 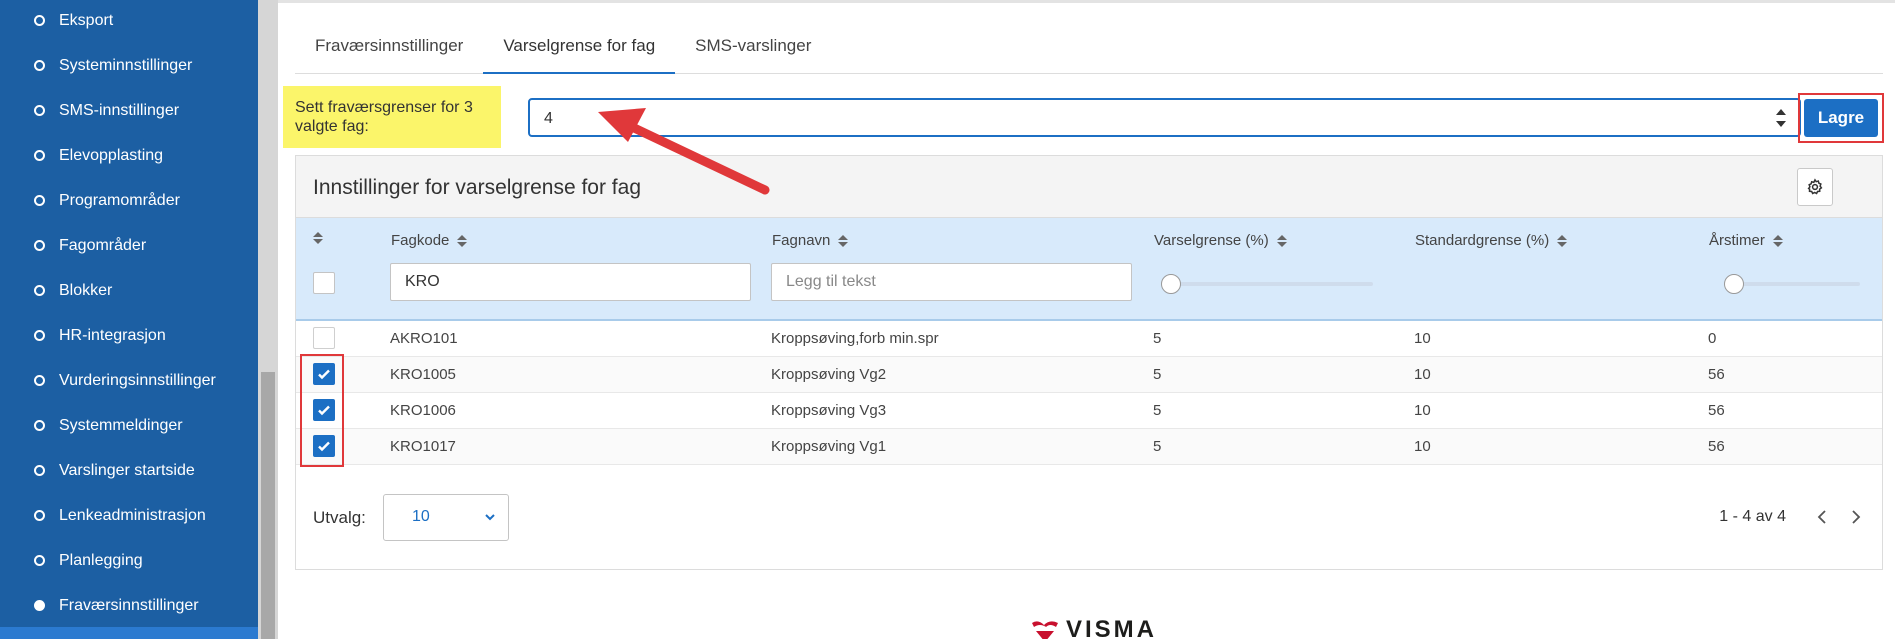 What do you see at coordinates (446, 517) in the screenshot?
I see `page-size-select: 10` at bounding box center [446, 517].